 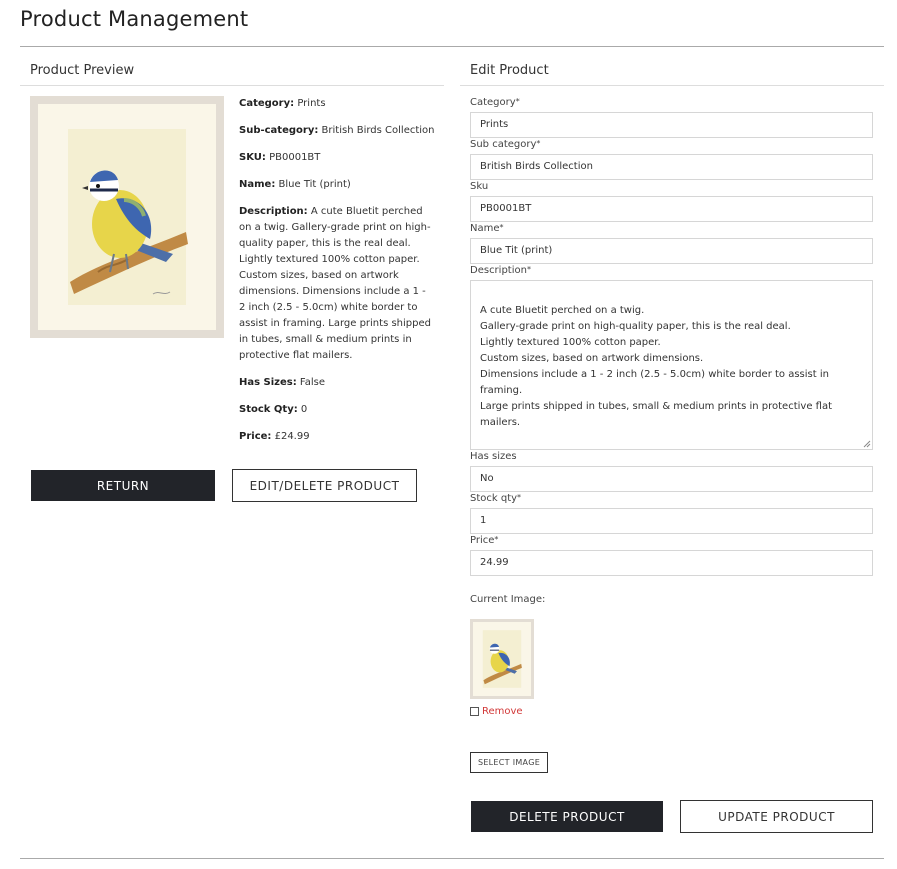 What do you see at coordinates (232, 85) in the screenshot?
I see `preview-heading-divider` at bounding box center [232, 85].